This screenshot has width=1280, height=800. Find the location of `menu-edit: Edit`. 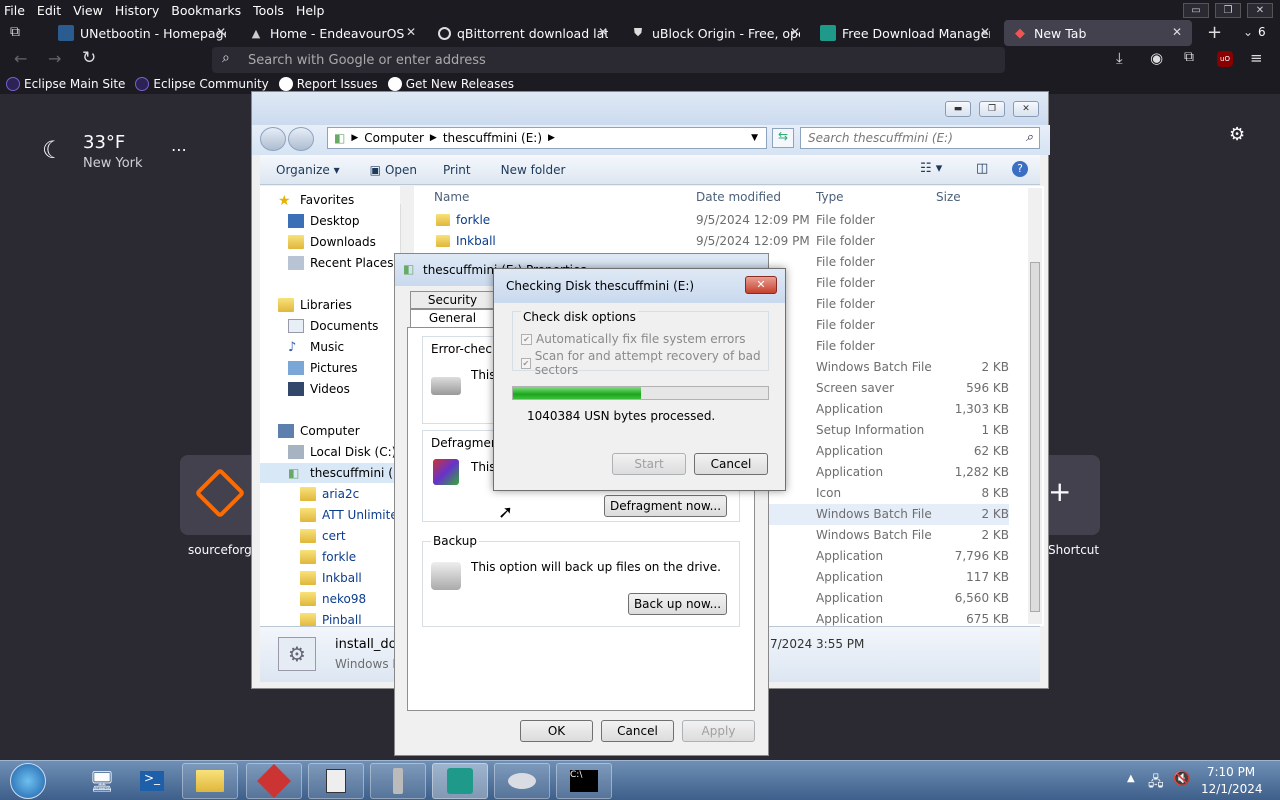

menu-edit: Edit is located at coordinates (49, 10).